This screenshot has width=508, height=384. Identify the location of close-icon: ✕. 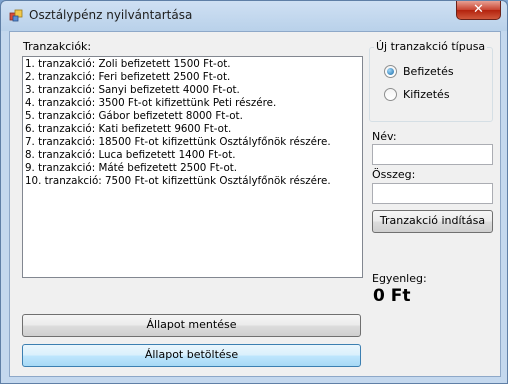
(478, 9).